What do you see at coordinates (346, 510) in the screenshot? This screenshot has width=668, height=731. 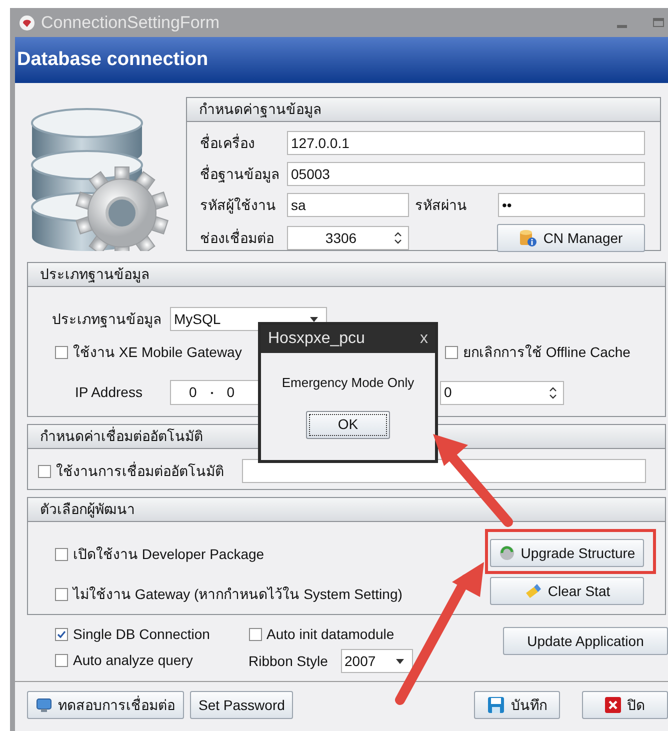 I see `group-title: ตัวเลือกผู้พัฒนา` at bounding box center [346, 510].